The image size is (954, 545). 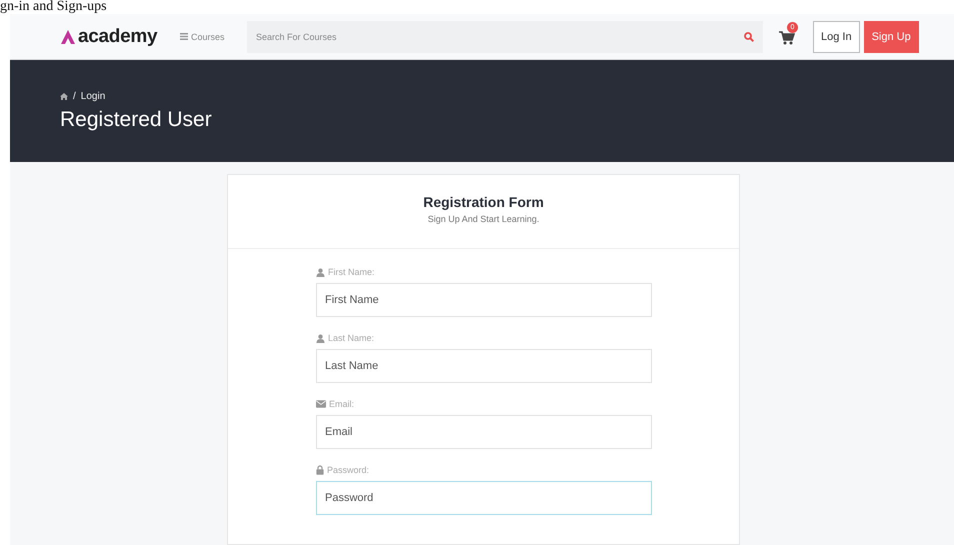 I want to click on input-field: Password, so click(x=484, y=498).